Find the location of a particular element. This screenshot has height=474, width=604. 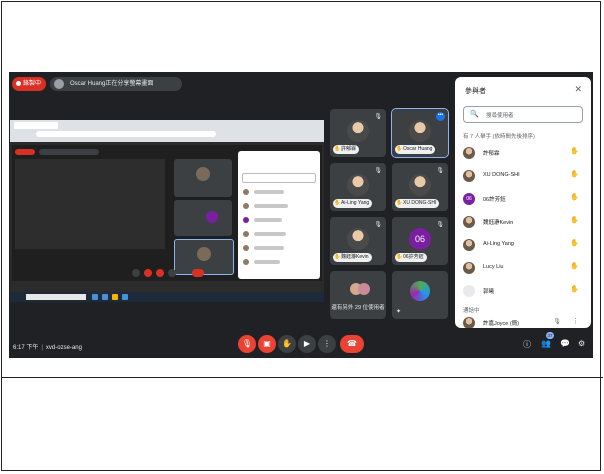

list-item: 郭曦 ✋ is located at coordinates (523, 291).